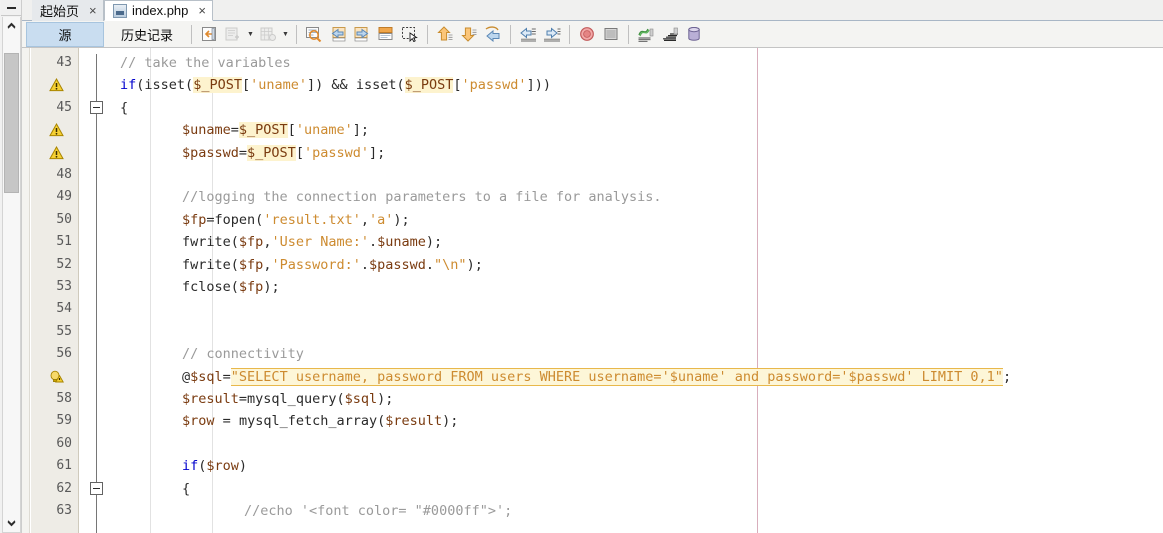  Describe the element at coordinates (638, 399) in the screenshot. I see `code-line: $result=mysql_query($sql);` at that location.